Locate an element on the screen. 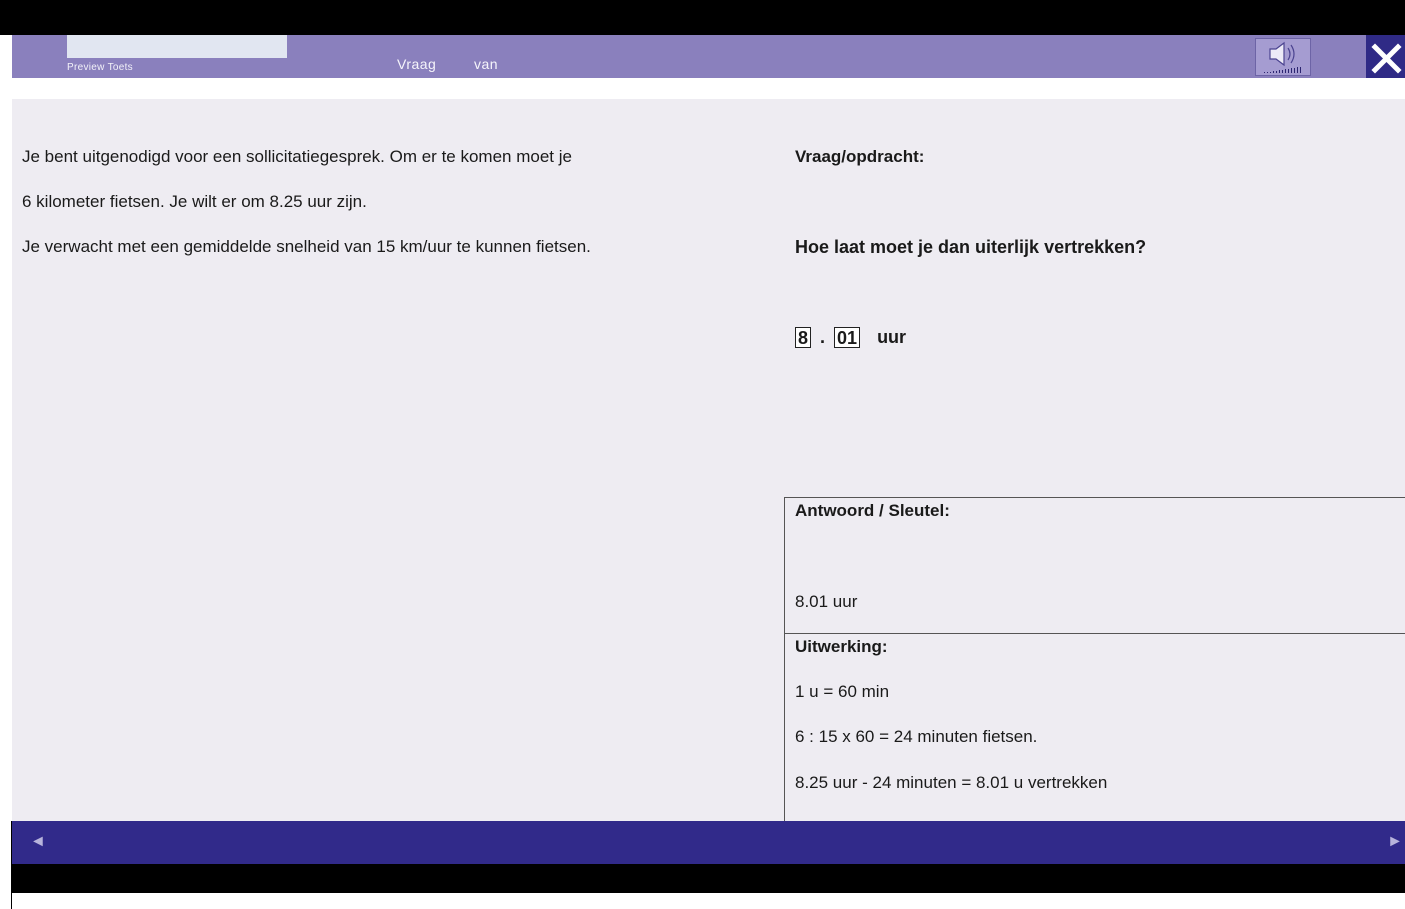 Image resolution: width=1405 pixels, height=909 pixels. question-counter-of: van is located at coordinates (486, 64).